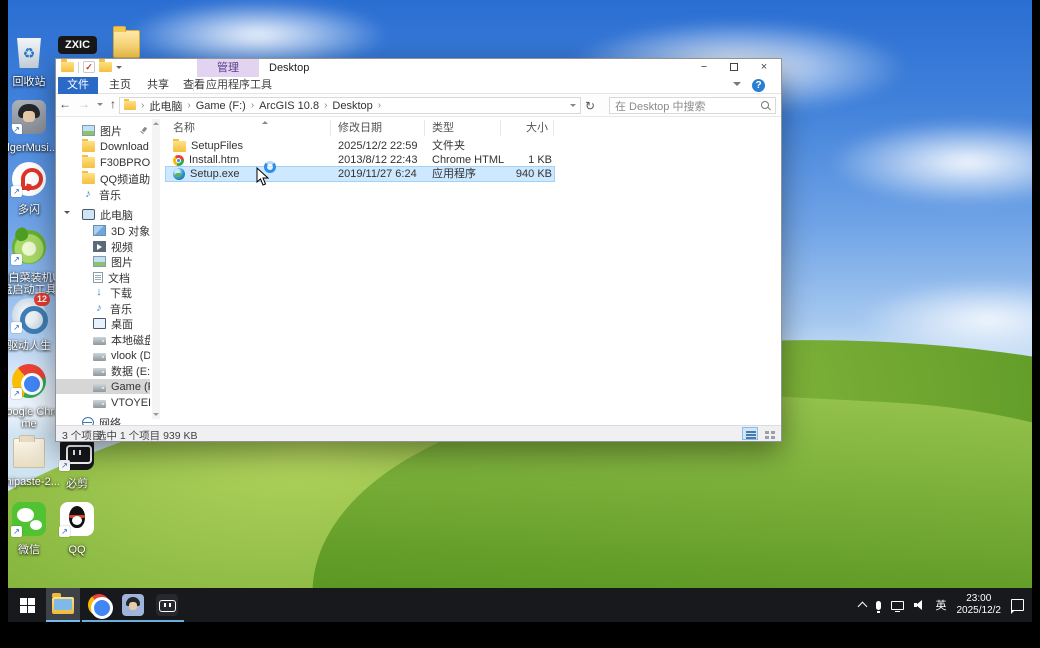  I want to click on column-date: 修改日期, so click(378, 128).